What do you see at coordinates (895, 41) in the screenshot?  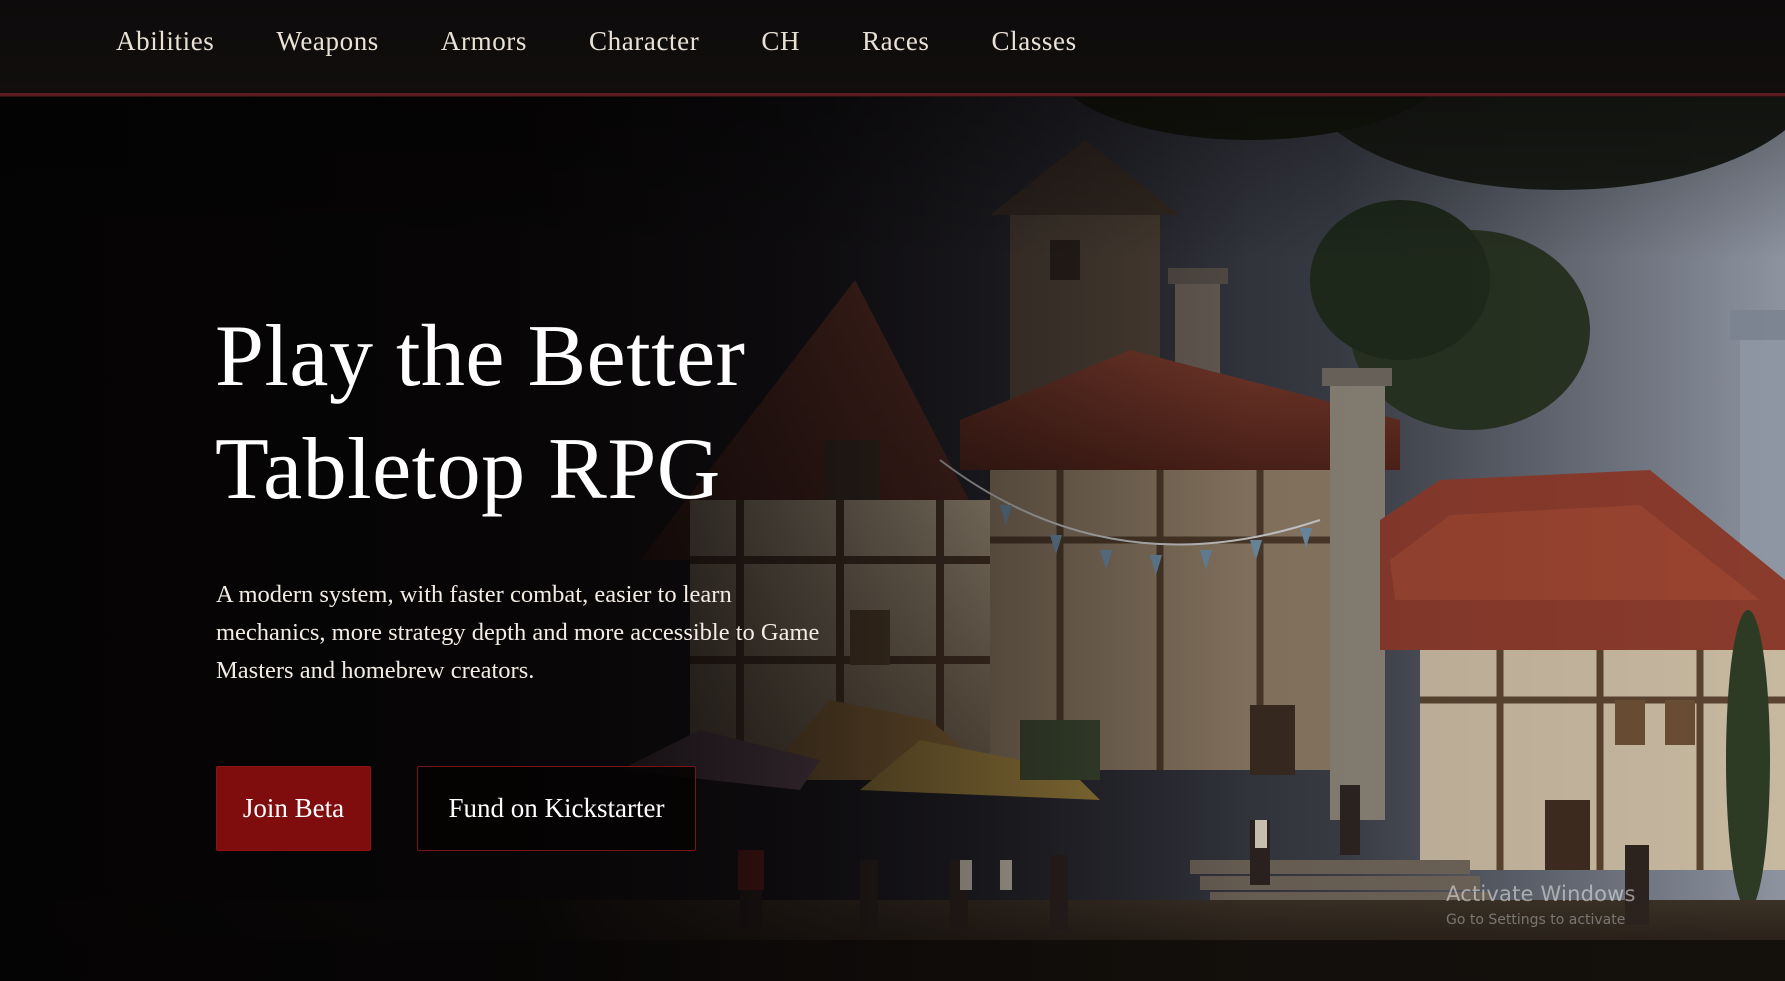 I see `nav-item-races: Races` at bounding box center [895, 41].